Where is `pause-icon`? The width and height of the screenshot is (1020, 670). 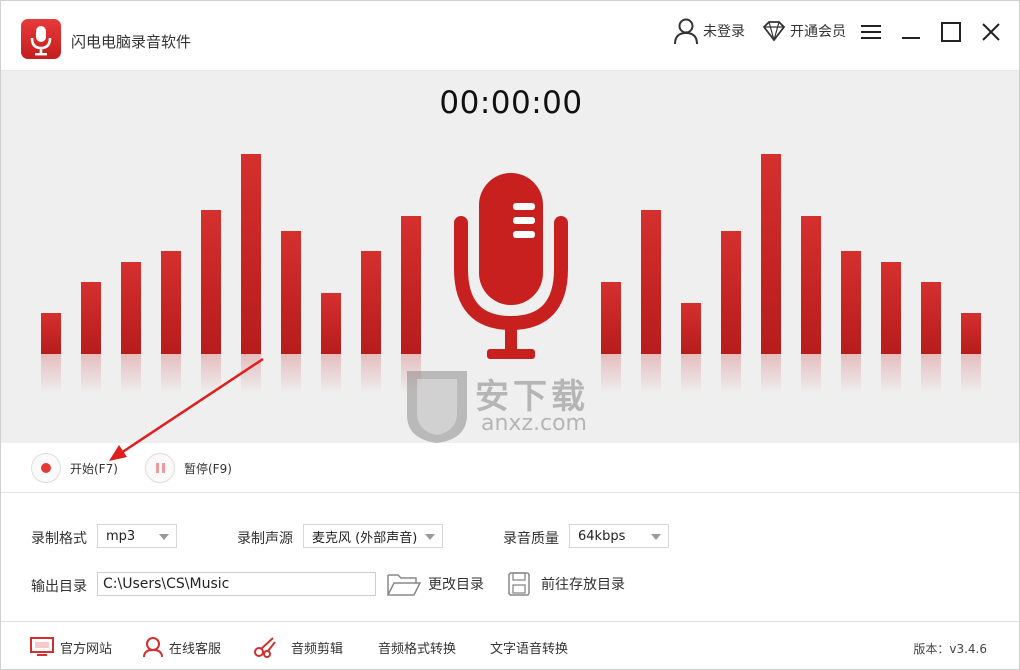
pause-icon is located at coordinates (160, 468).